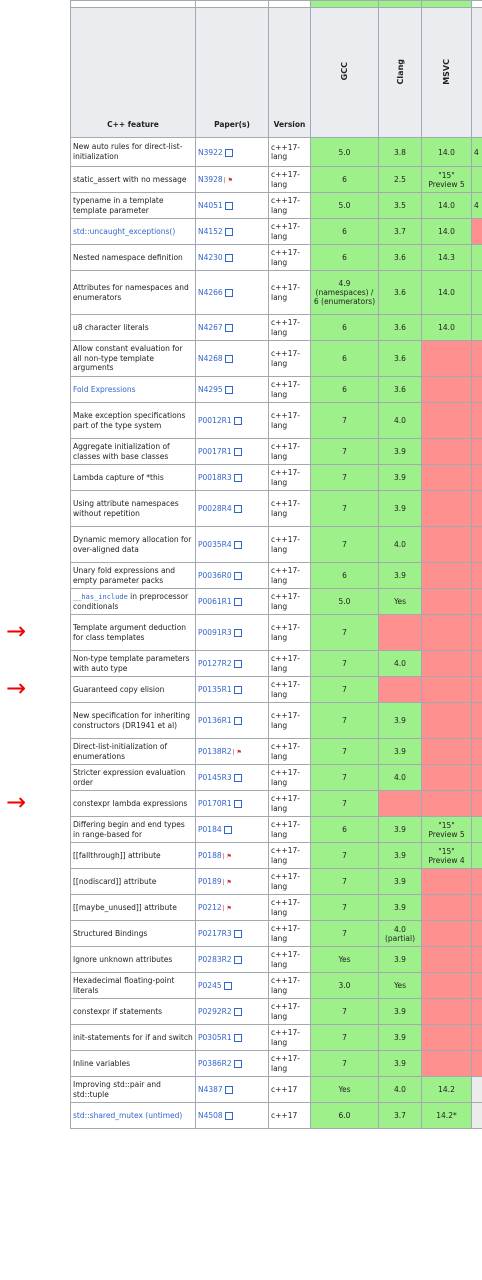 The height and width of the screenshot is (1280, 482). What do you see at coordinates (215, 803) in the screenshot?
I see `paper-link: P0170R1` at bounding box center [215, 803].